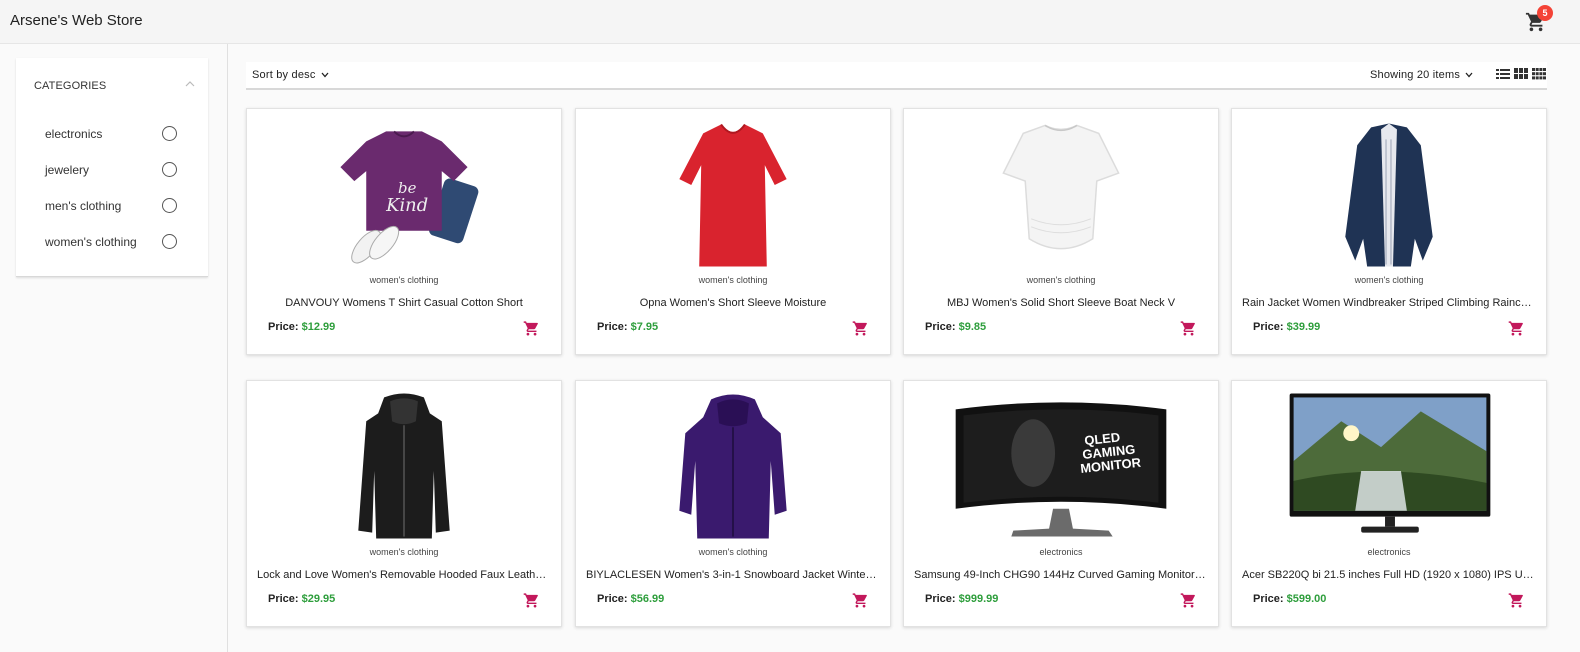 The width and height of the screenshot is (1580, 652). What do you see at coordinates (733, 194) in the screenshot?
I see `product-image-red-vneck-shirt` at bounding box center [733, 194].